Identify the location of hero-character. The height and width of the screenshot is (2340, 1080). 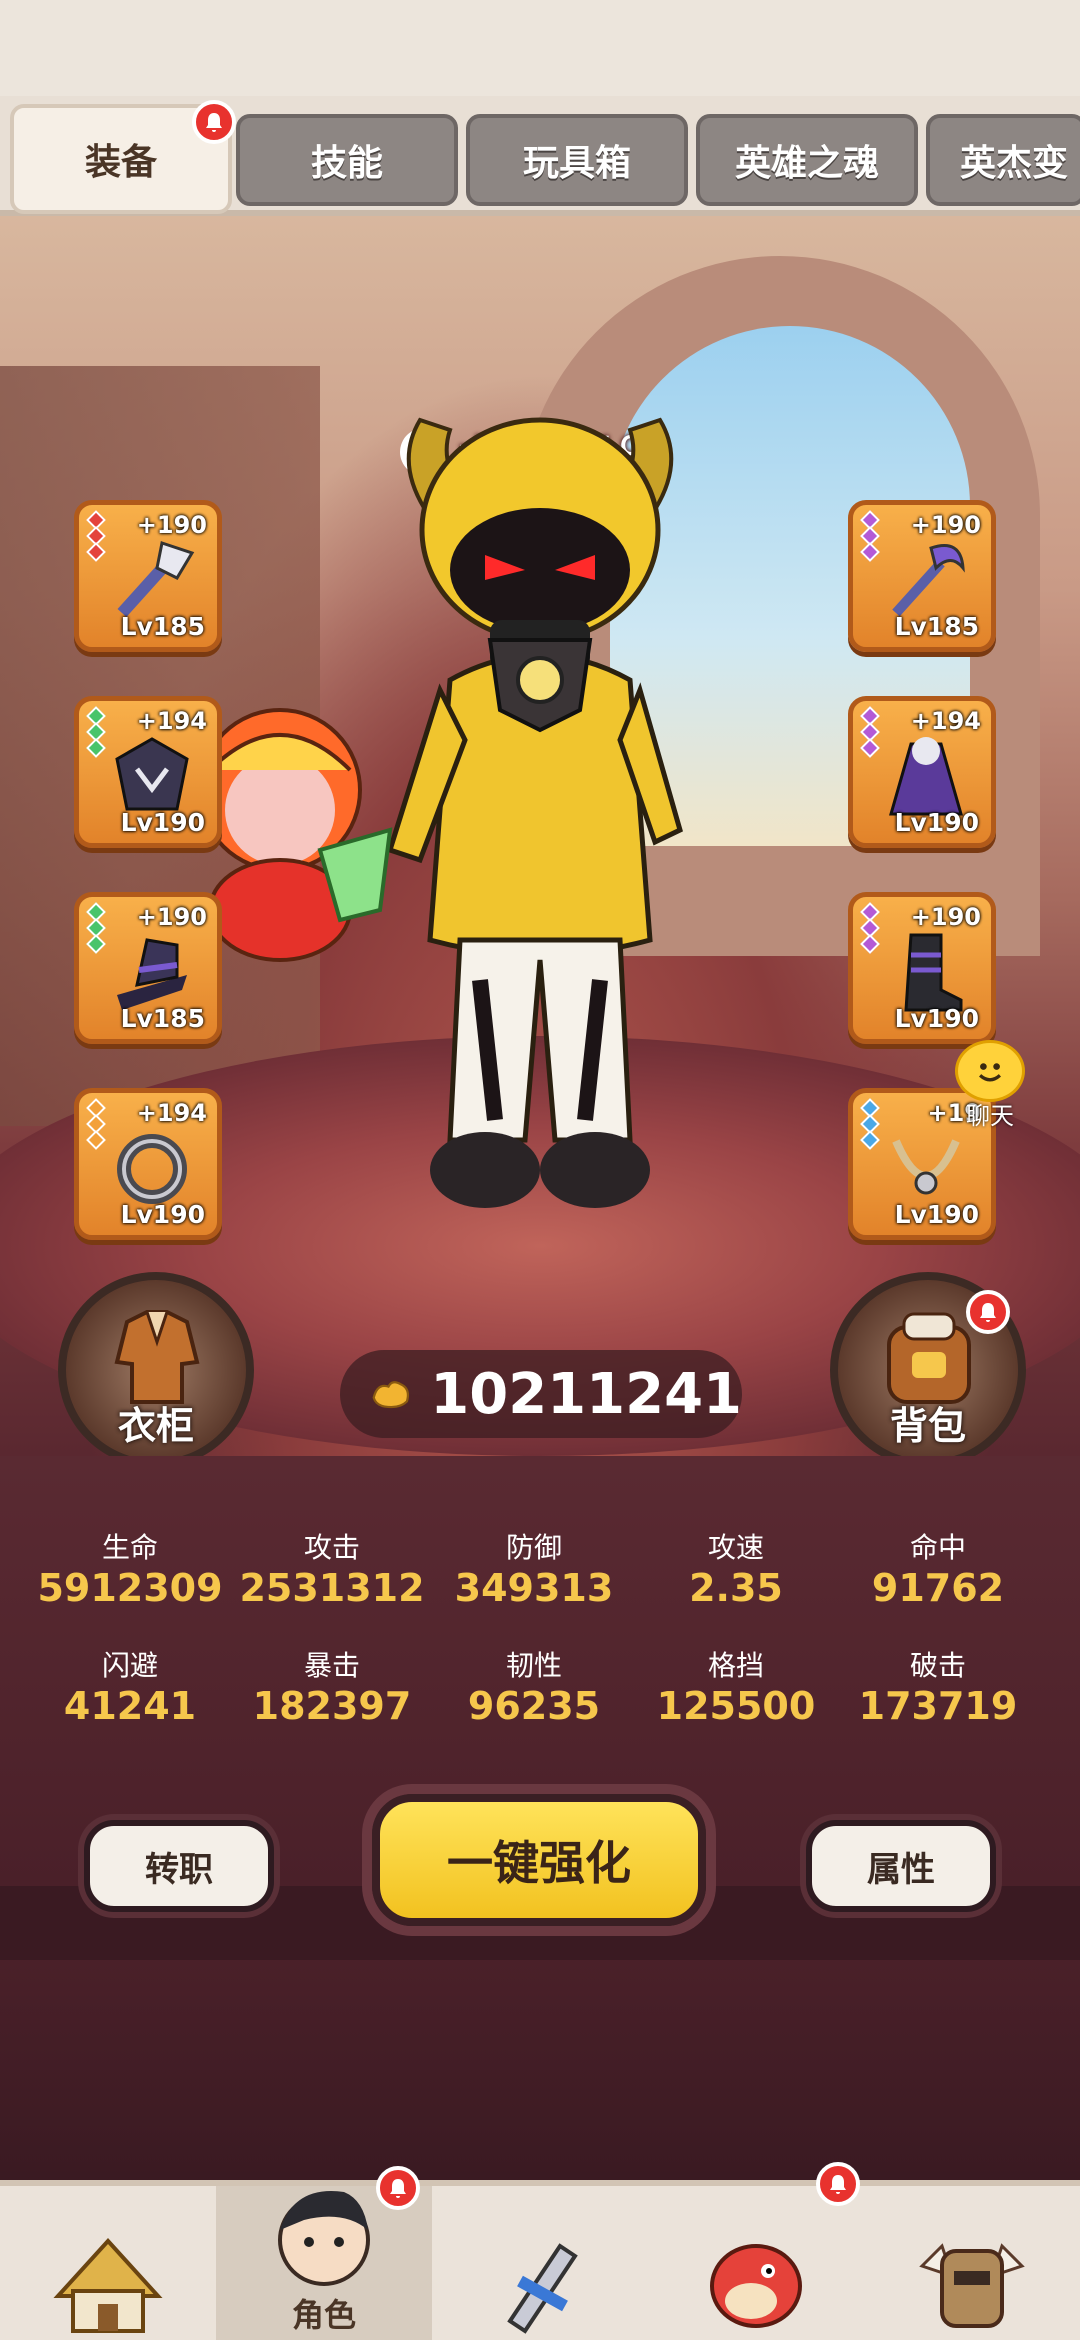
(540, 820).